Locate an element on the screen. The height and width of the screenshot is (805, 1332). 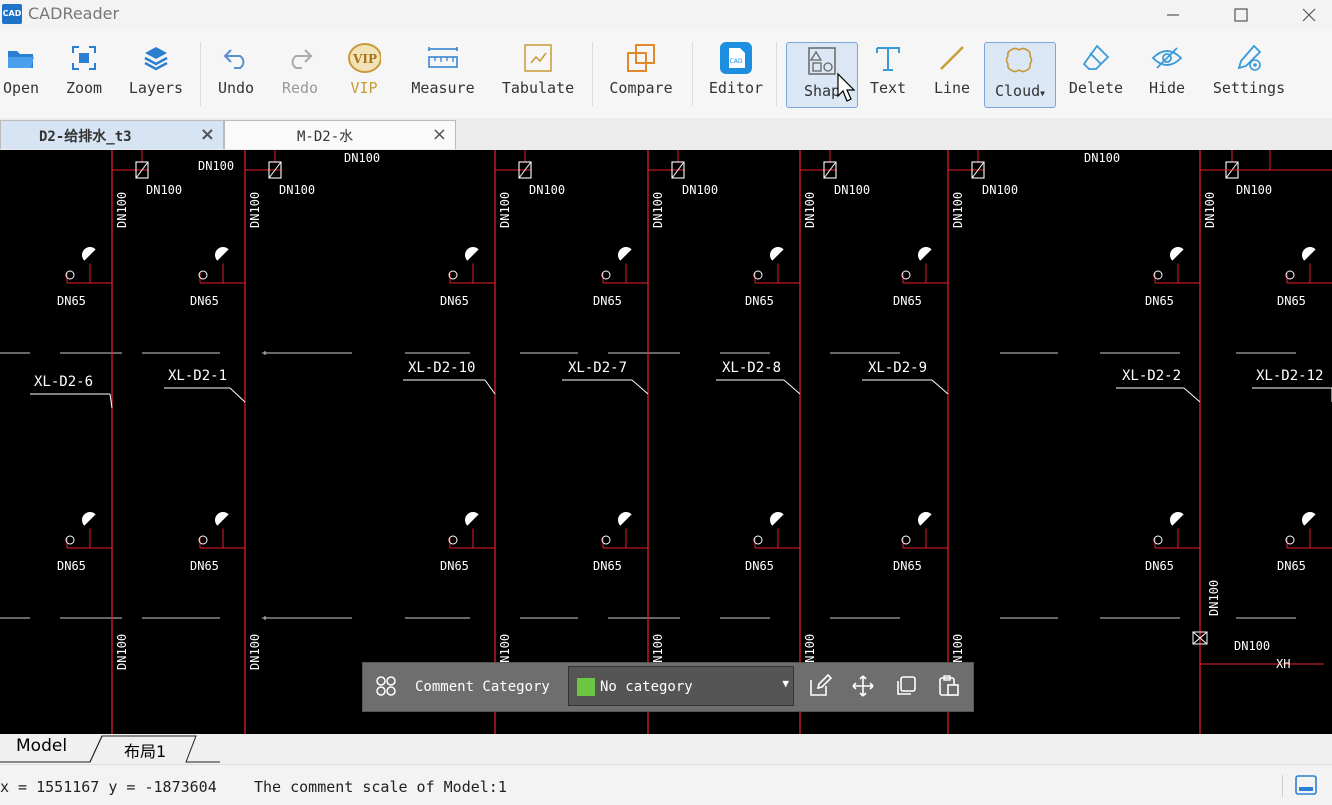
riser-tag-label: XL-D2-12 is located at coordinates (1289, 376).